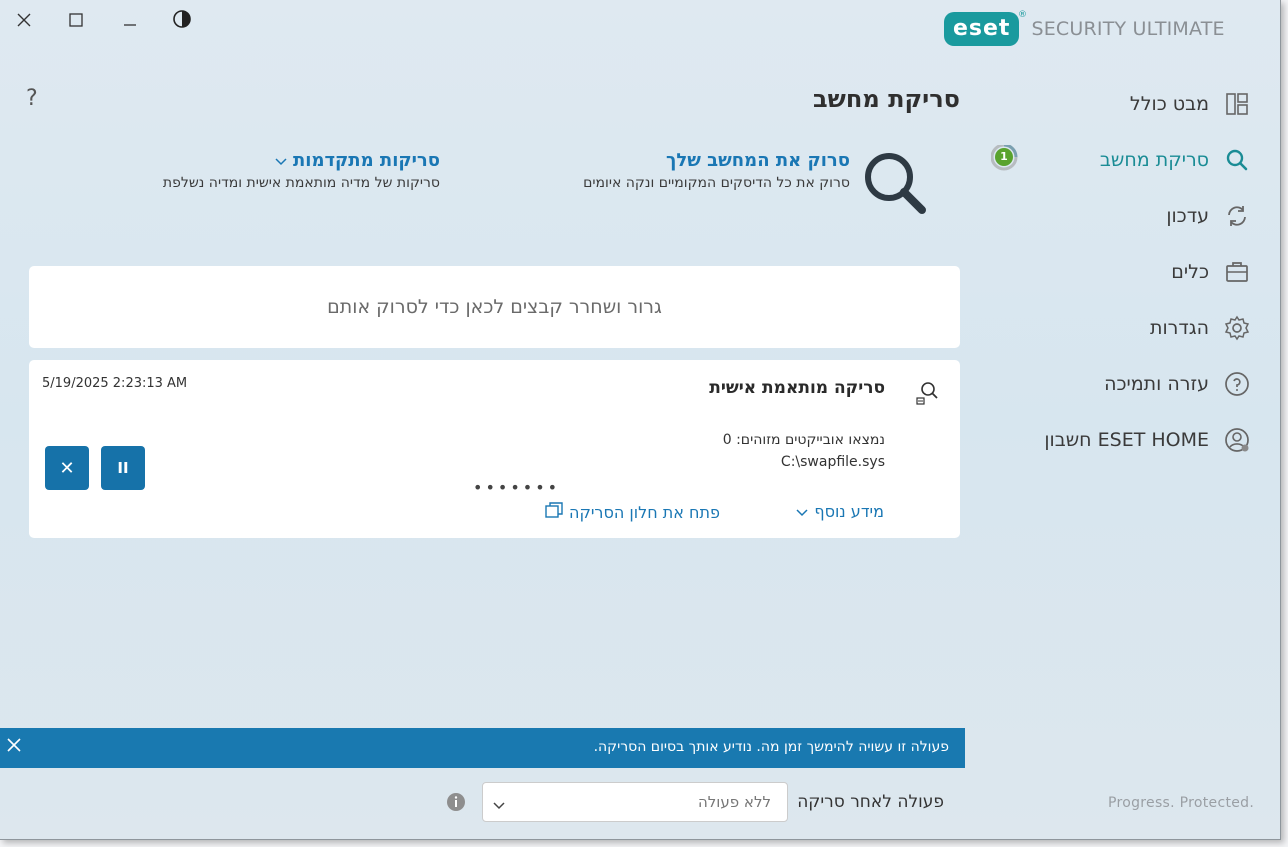 The height and width of the screenshot is (847, 1288). What do you see at coordinates (716, 183) in the screenshot?
I see `scan-computer-subtitle: סרוק את כל הדיסקים המקומיים ונקה איומים` at bounding box center [716, 183].